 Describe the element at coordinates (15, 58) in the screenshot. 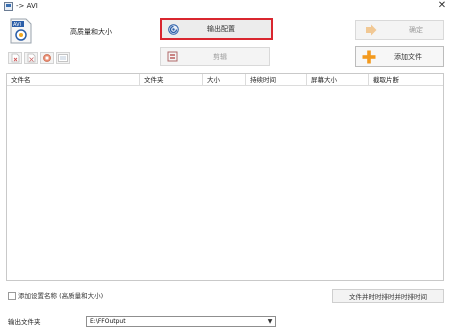

I see `remove-file-icon` at that location.